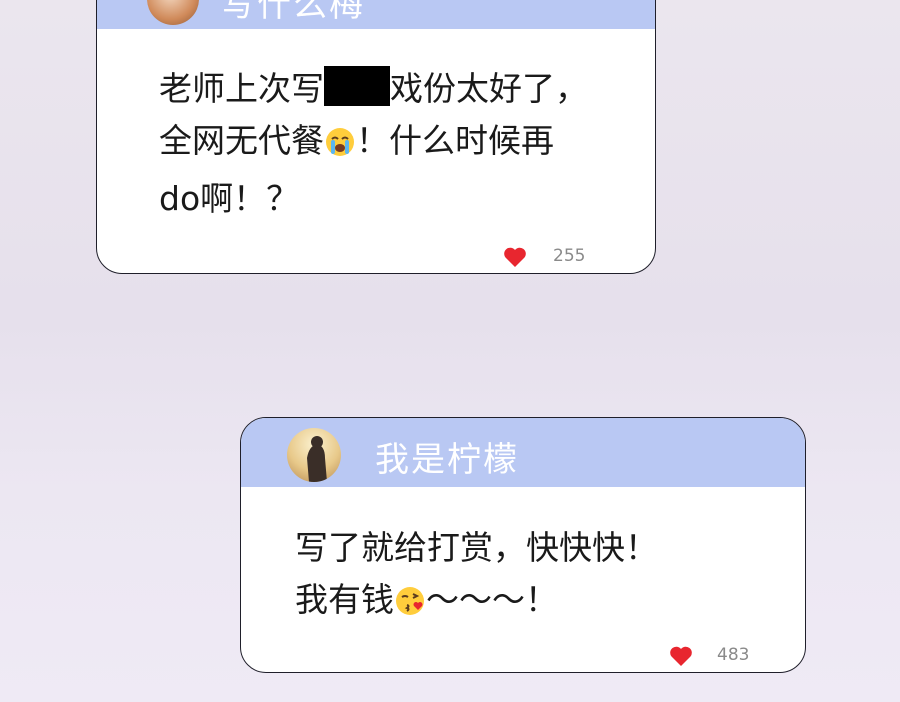 The height and width of the screenshot is (702, 900). What do you see at coordinates (344, 599) in the screenshot?
I see `comment-text: 我有钱` at bounding box center [344, 599].